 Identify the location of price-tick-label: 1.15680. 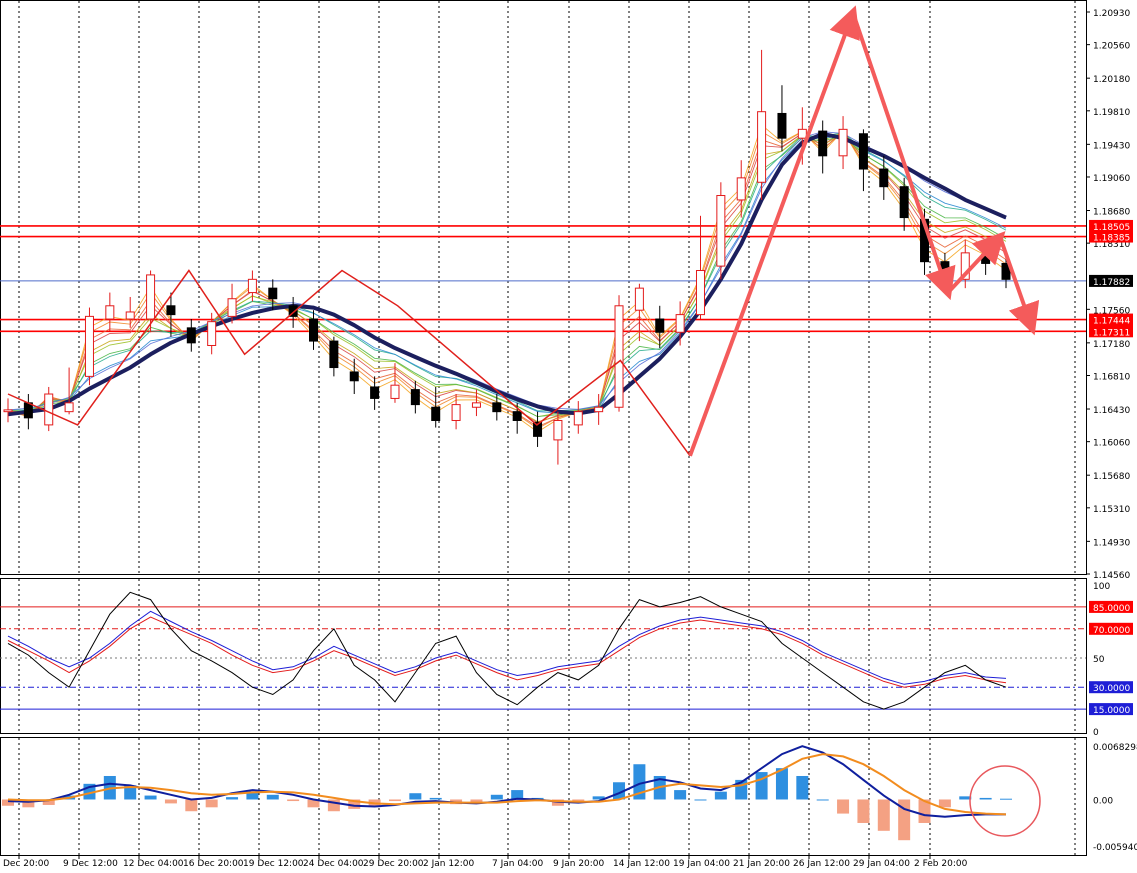
(1111, 477).